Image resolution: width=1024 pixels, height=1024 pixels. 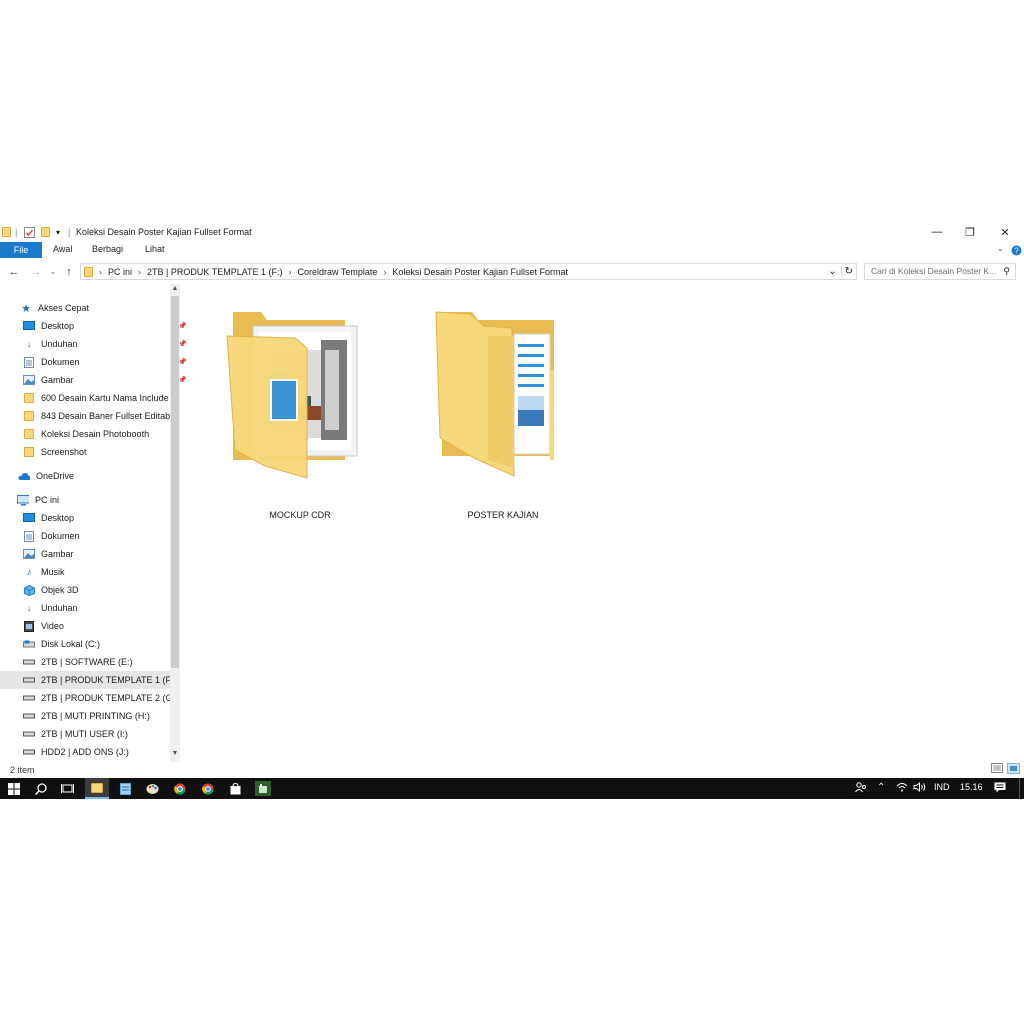 I want to click on breadcrumb-folder: Coreldraw Template, so click(x=338, y=272).